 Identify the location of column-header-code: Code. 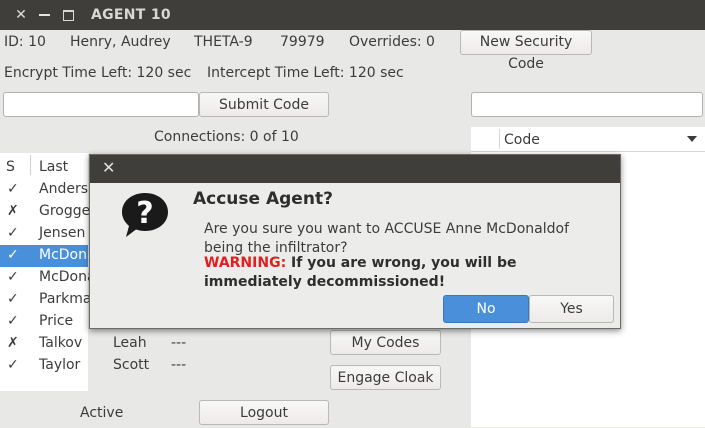
(522, 140).